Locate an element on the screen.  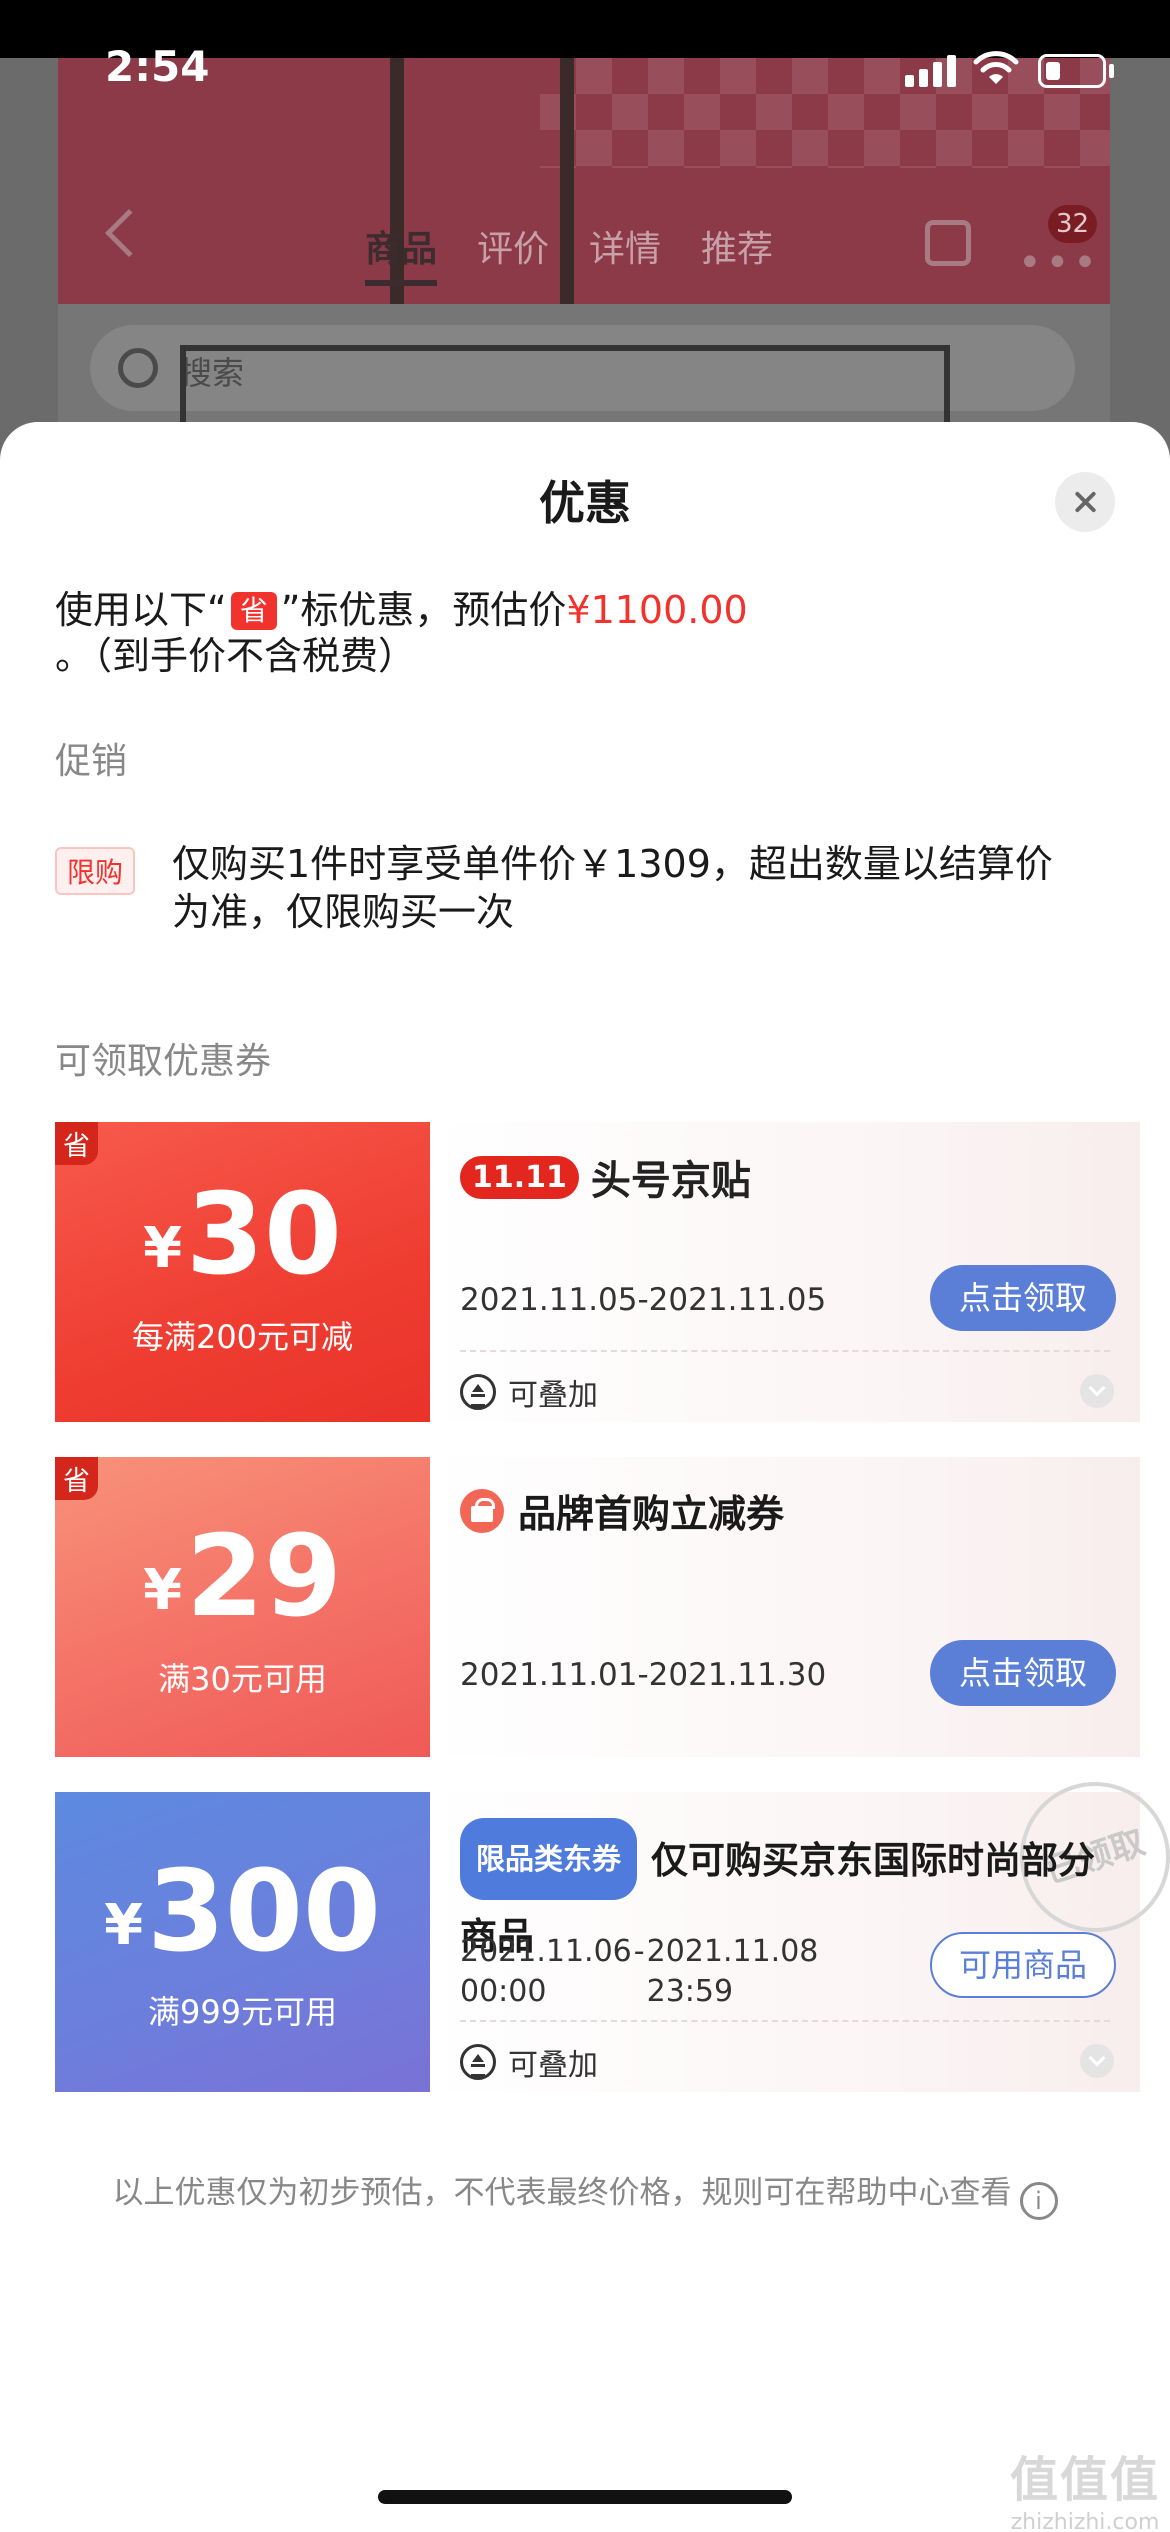
background-tabs: 商品 评价 详情 推荐 is located at coordinates (569, 253).